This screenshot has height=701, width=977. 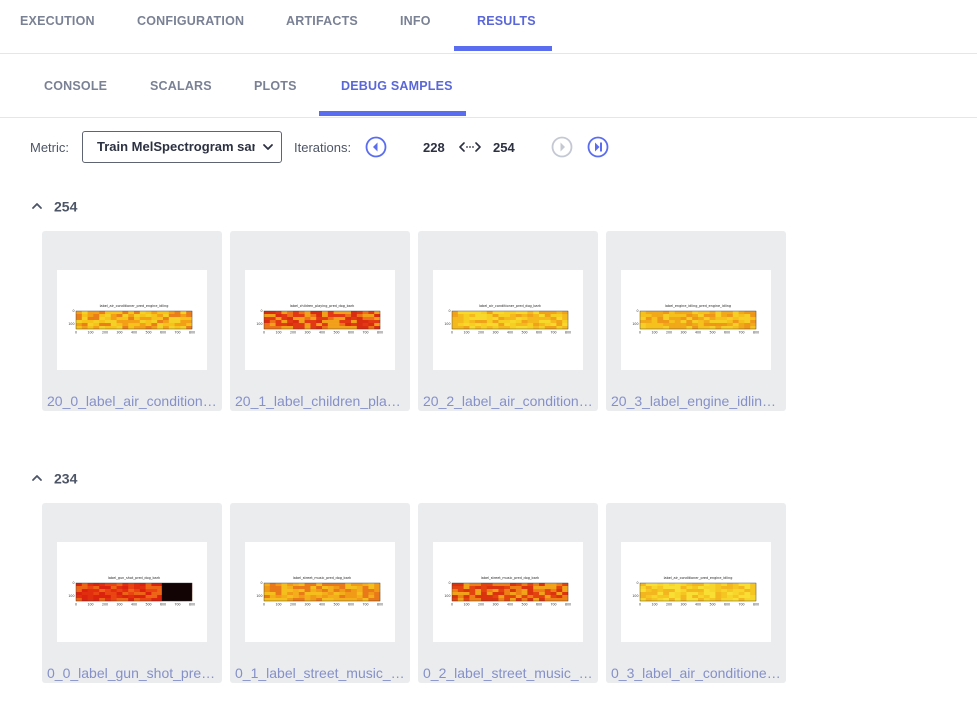 I want to click on spectrogram-title: label_children_playing_pred_dog_bark, so click(x=322, y=306).